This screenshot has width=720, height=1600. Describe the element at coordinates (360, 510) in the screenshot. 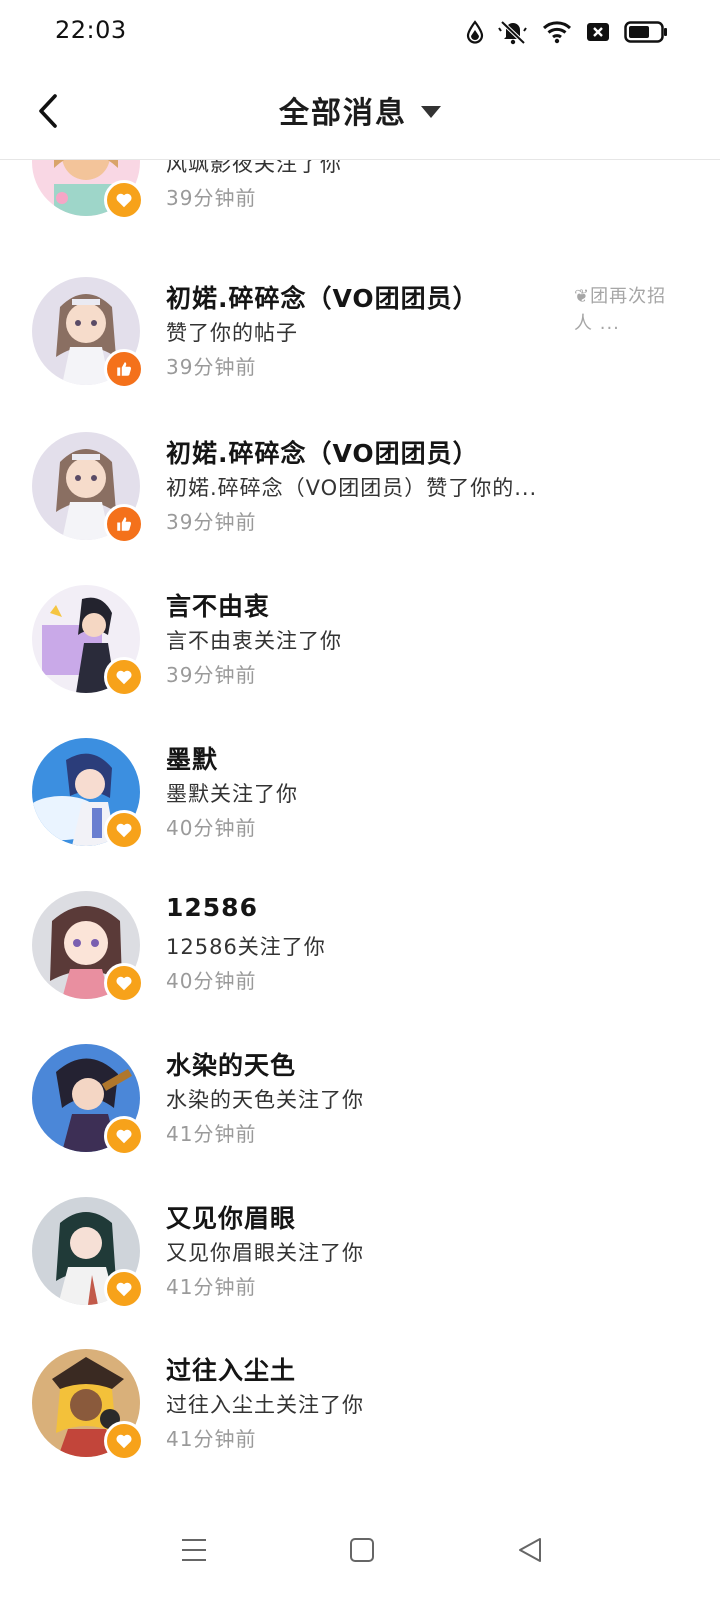

I see `list-item: 初婼.碎碎念（VO团团员） 初婼.碎碎念（VO团团员）赞了你的... 39分钟前` at that location.